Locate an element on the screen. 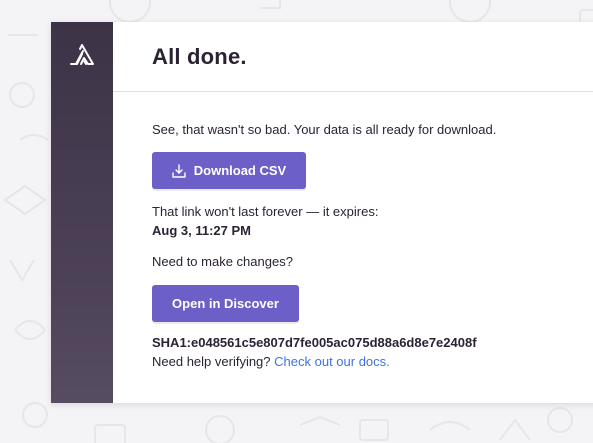 The width and height of the screenshot is (593, 443). download-csv-button: Download CSV is located at coordinates (229, 170).